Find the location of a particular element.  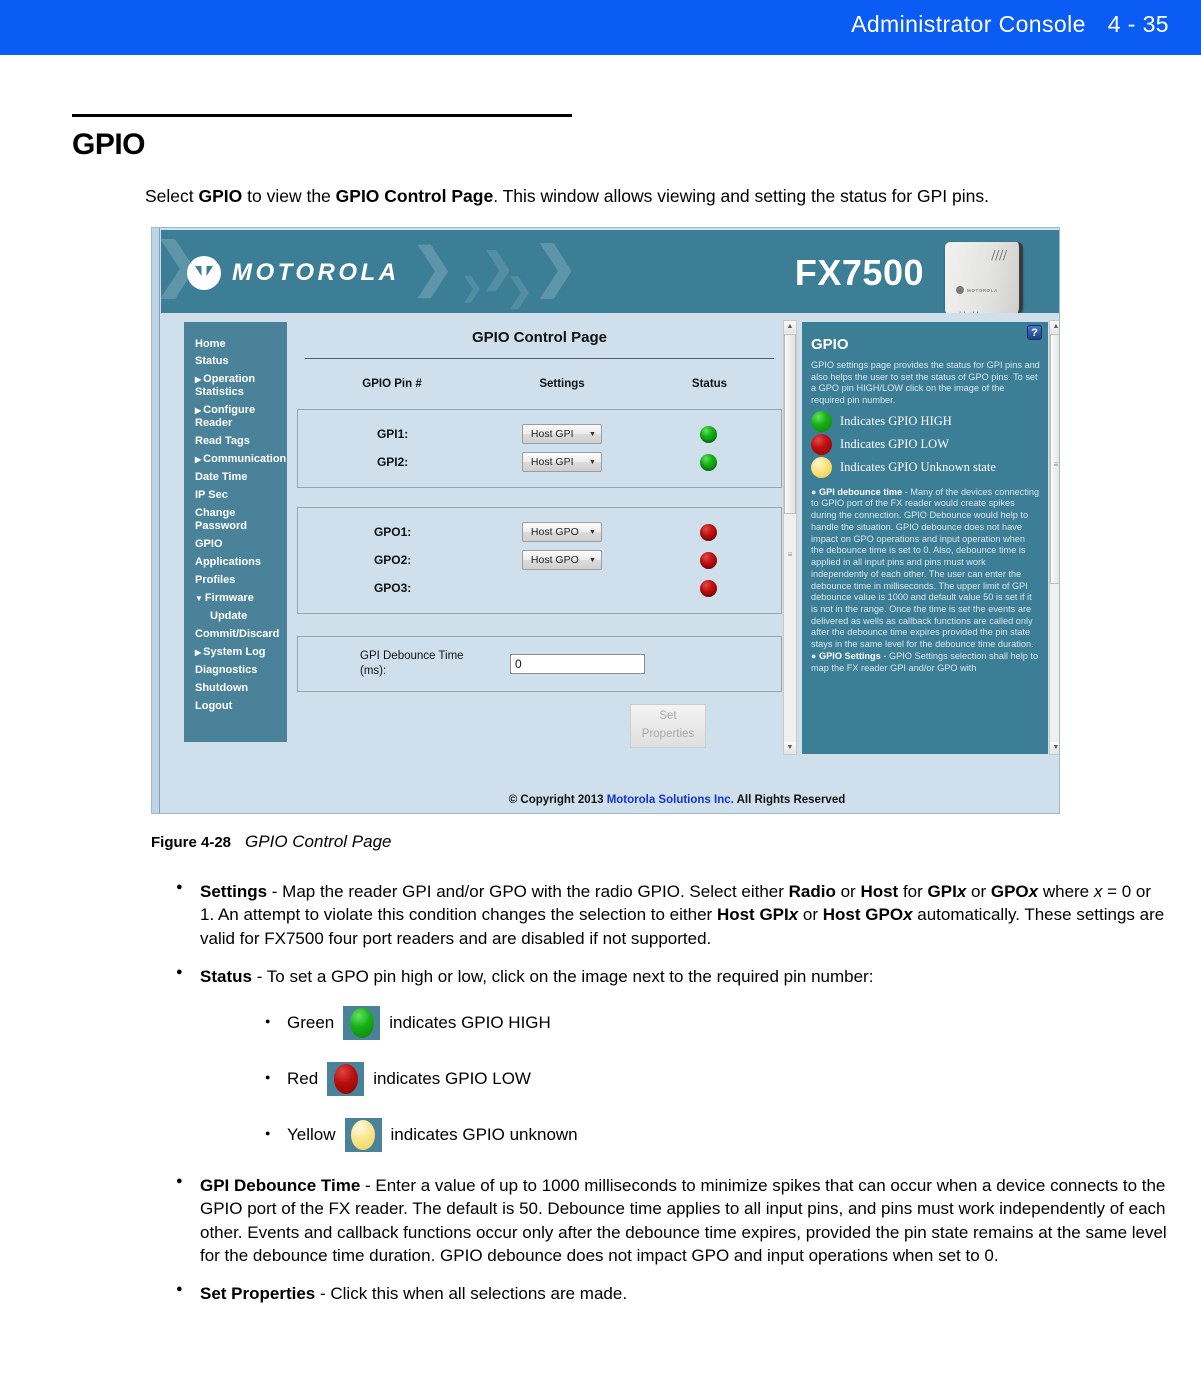

debounce-group: GPI Debounce Time (ms): 0 is located at coordinates (539, 664).